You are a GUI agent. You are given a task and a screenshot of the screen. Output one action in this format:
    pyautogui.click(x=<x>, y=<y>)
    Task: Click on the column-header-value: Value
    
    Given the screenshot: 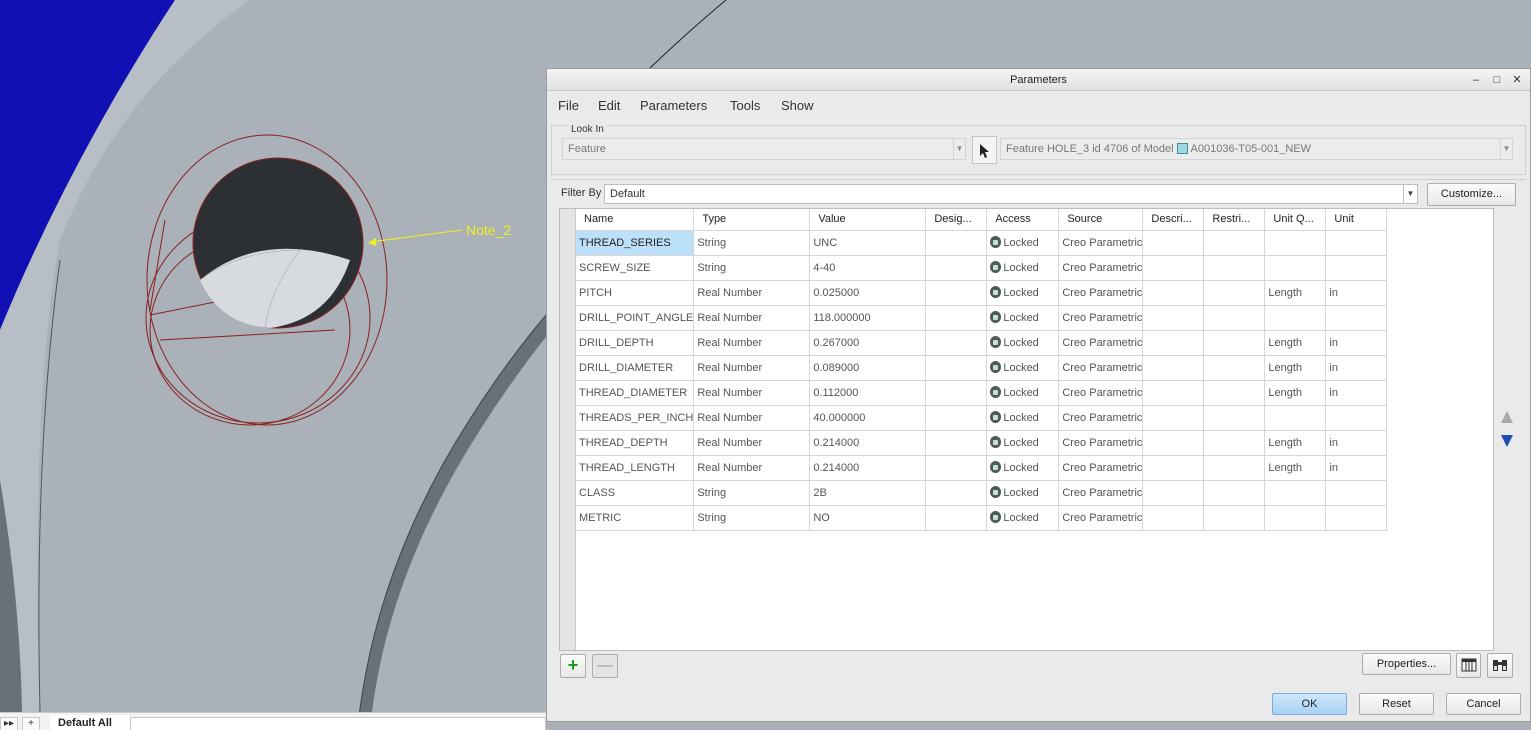 What is the action you would take?
    pyautogui.click(x=868, y=220)
    